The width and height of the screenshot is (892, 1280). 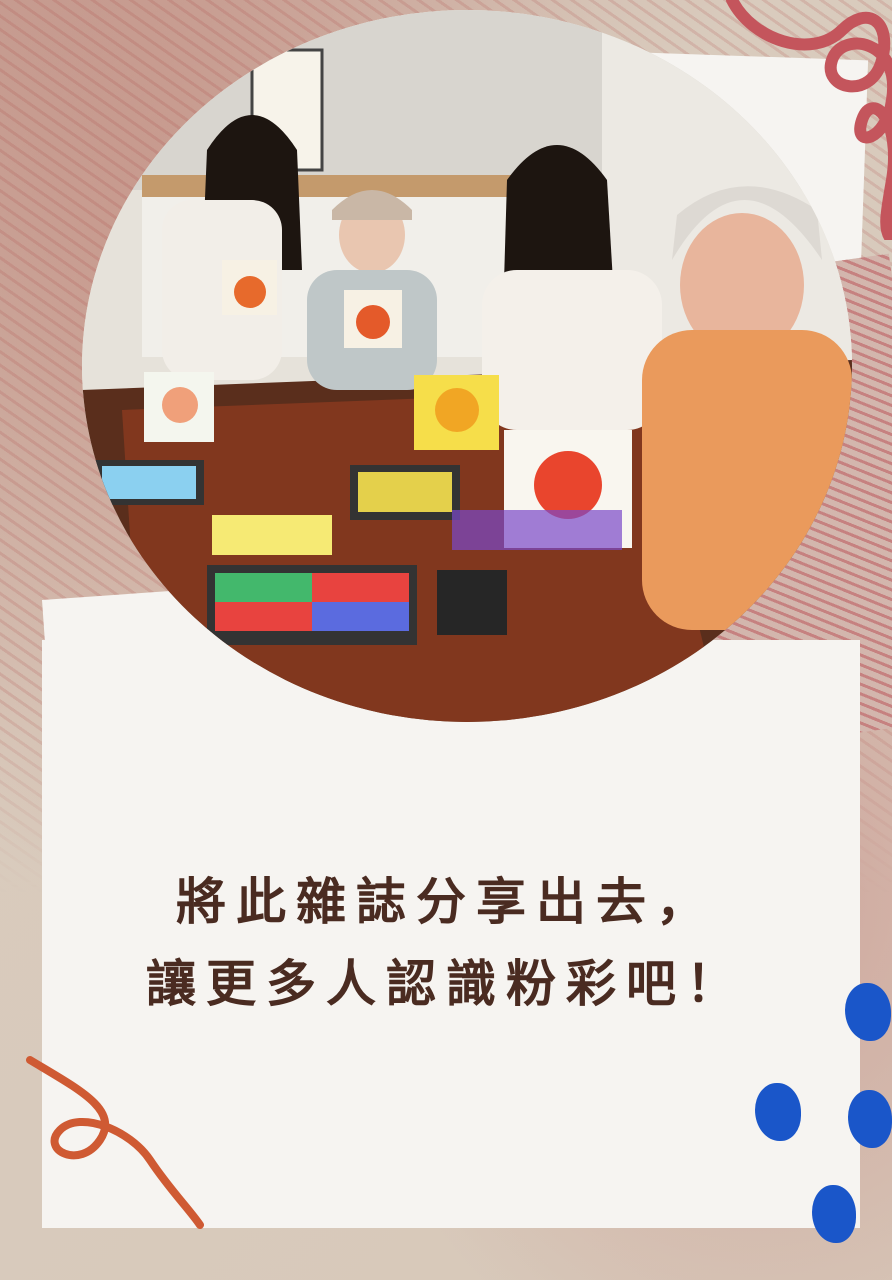 I want to click on headline-line-1: 將此雜誌分享出去，, so click(x=446, y=902).